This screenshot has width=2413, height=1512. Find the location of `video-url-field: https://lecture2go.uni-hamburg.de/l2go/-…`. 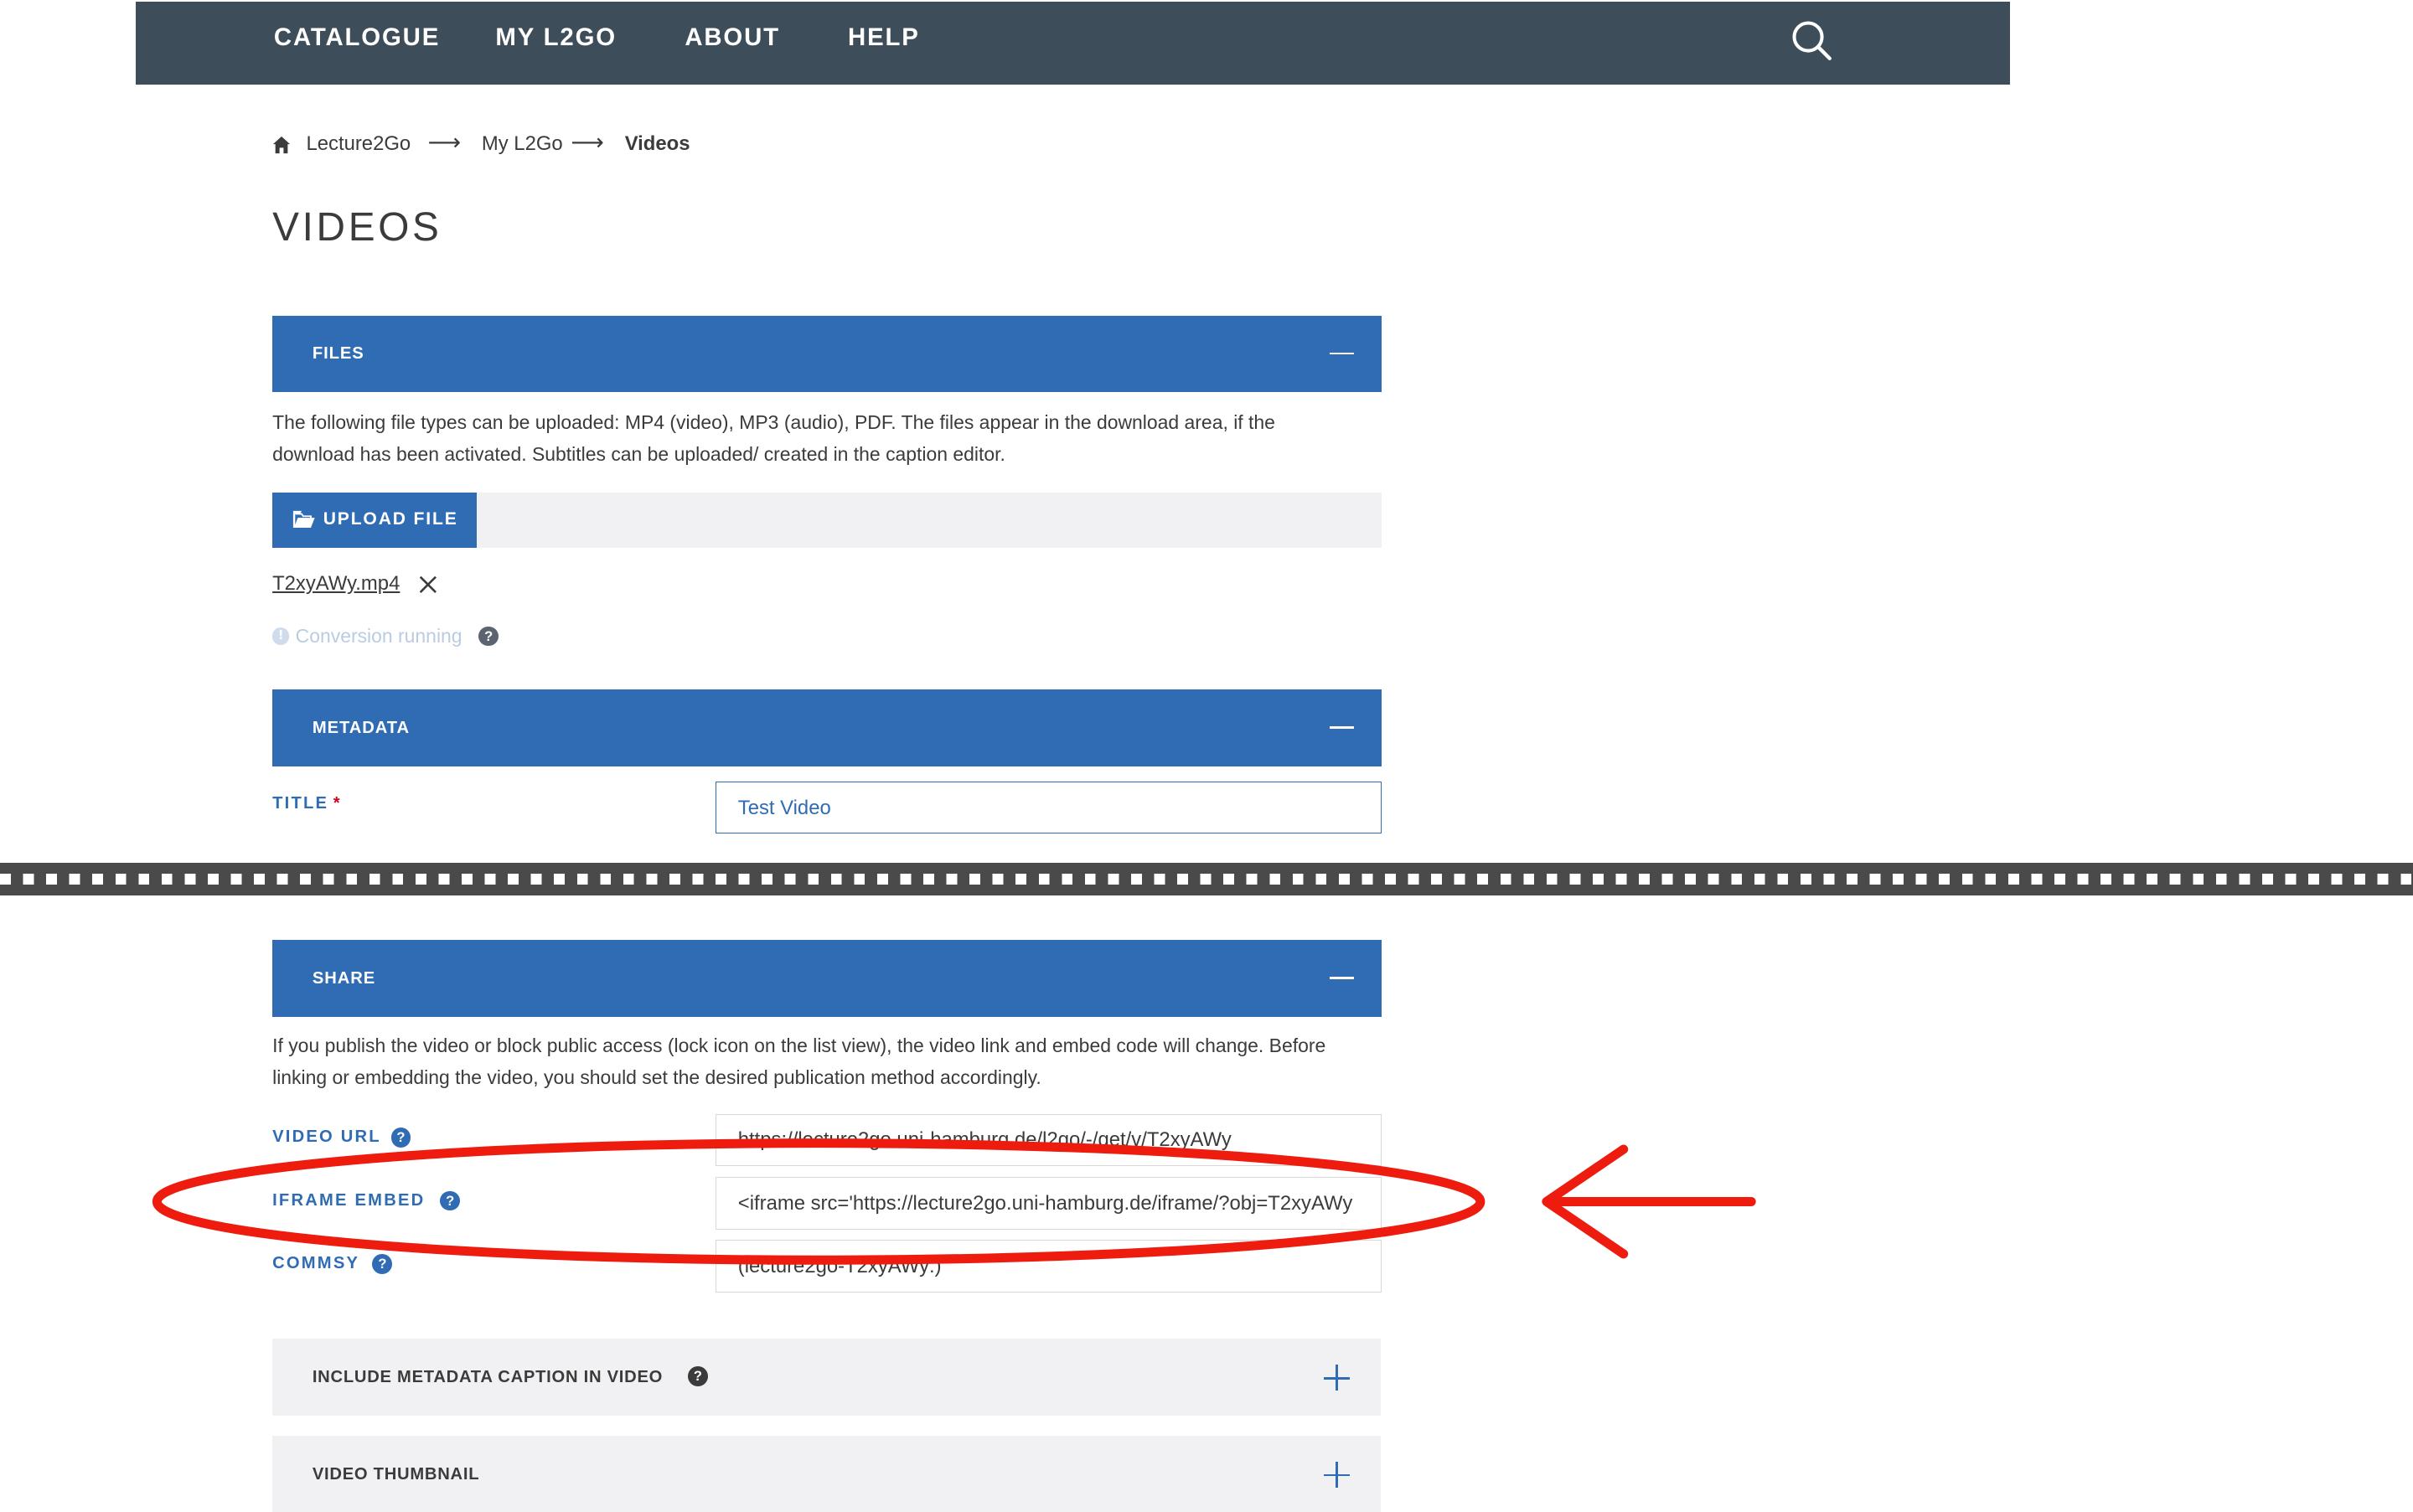

video-url-field: https://lecture2go.uni-hamburg.de/l2go/-… is located at coordinates (1049, 1140).